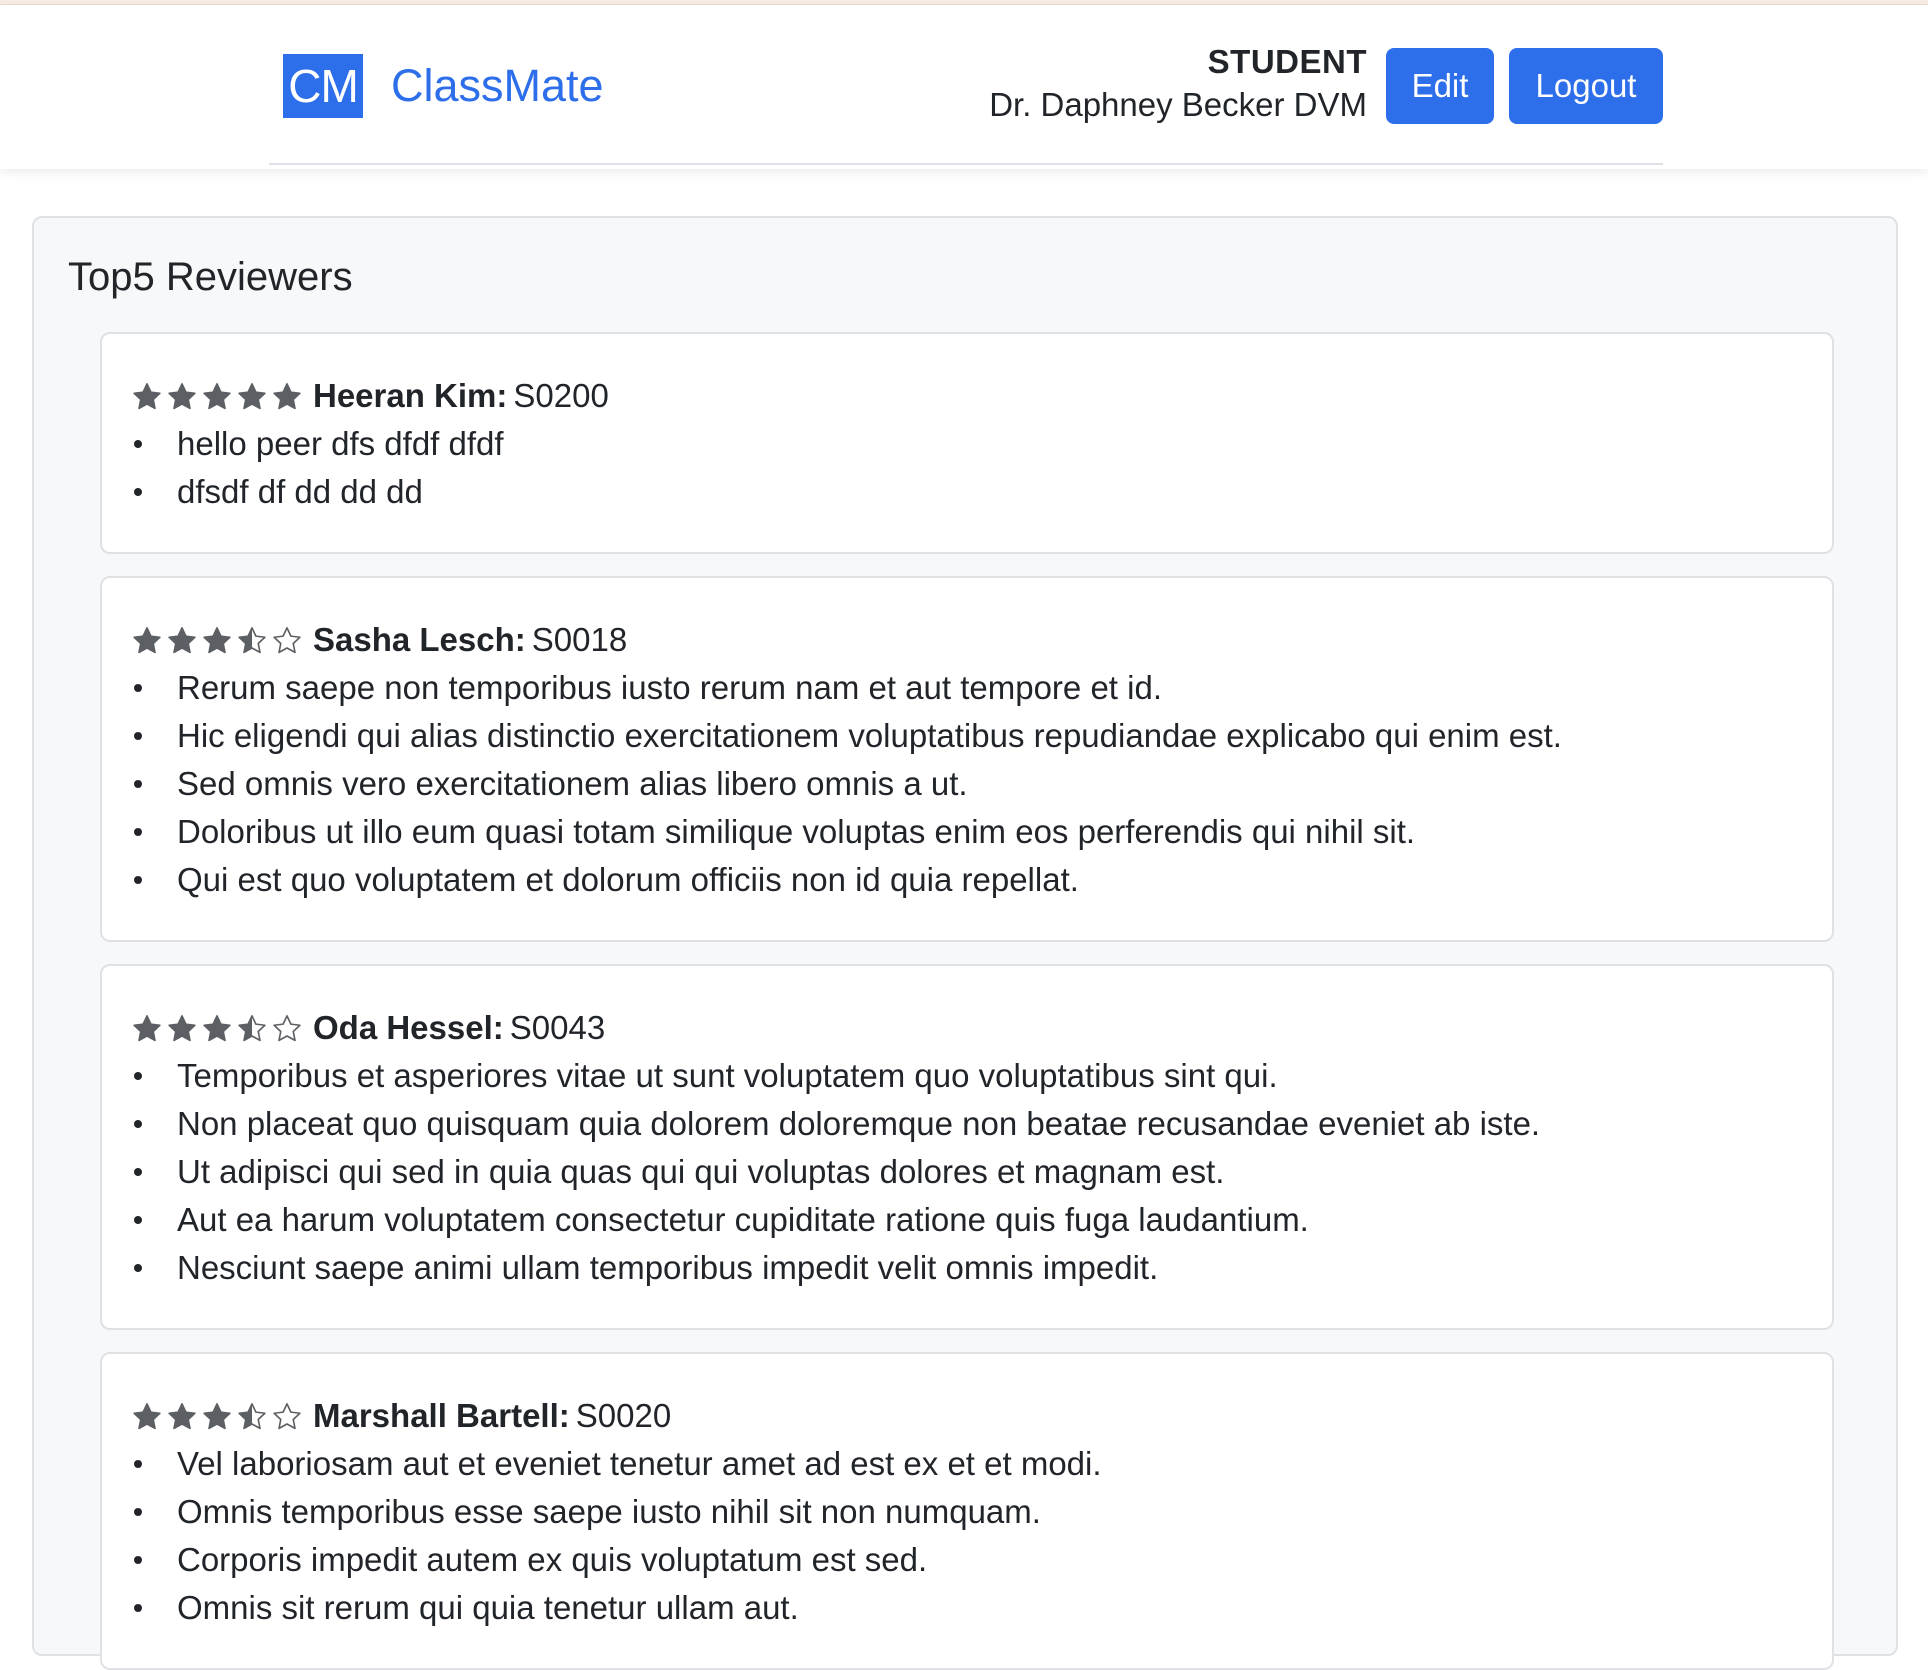 This screenshot has width=1928, height=1670. I want to click on reviewer-id: S0200, so click(561, 395).